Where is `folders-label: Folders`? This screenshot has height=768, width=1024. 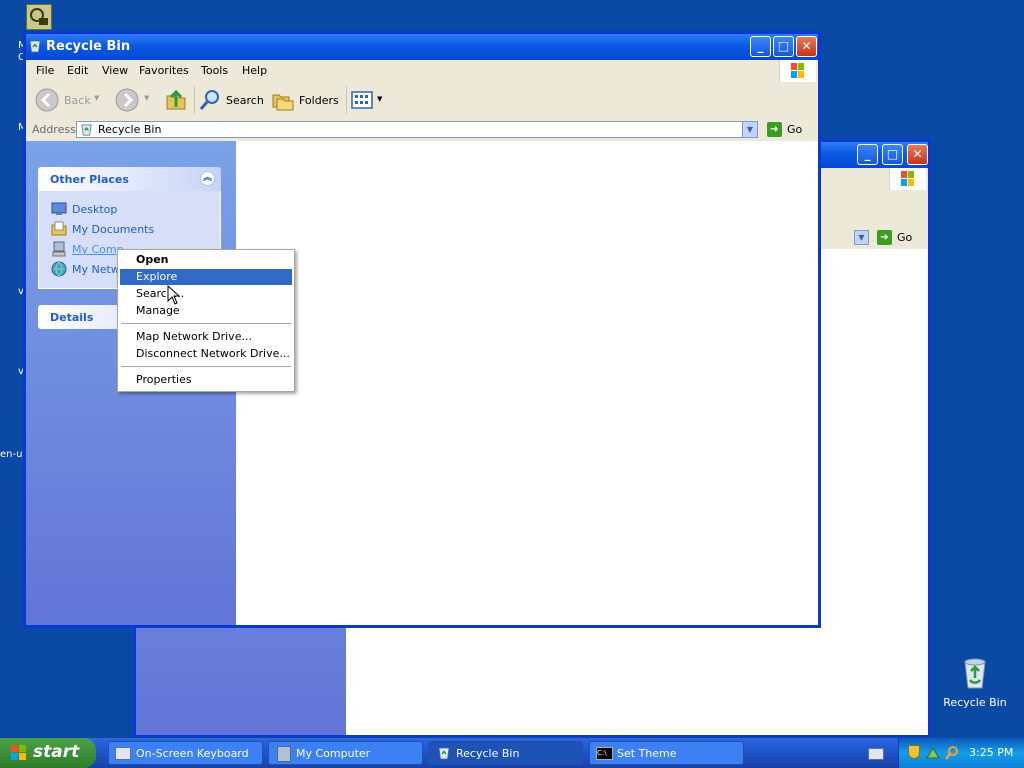 folders-label: Folders is located at coordinates (319, 100).